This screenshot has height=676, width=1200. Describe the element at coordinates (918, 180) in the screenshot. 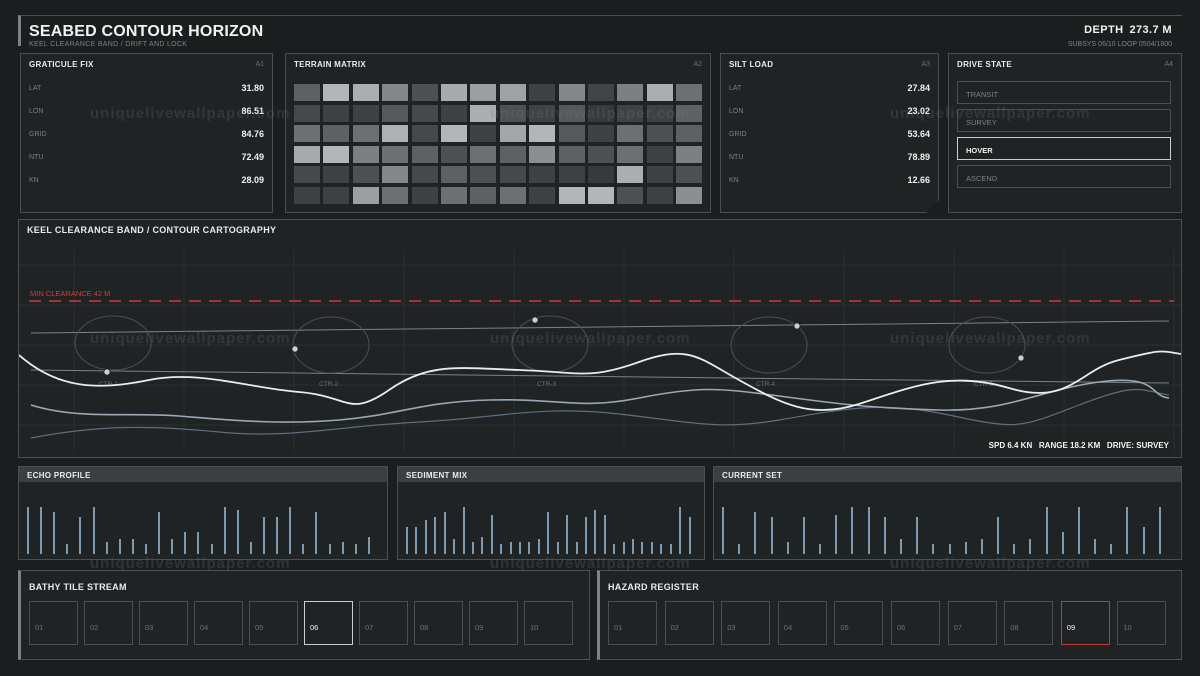

I see `silt-value: 12.66` at that location.